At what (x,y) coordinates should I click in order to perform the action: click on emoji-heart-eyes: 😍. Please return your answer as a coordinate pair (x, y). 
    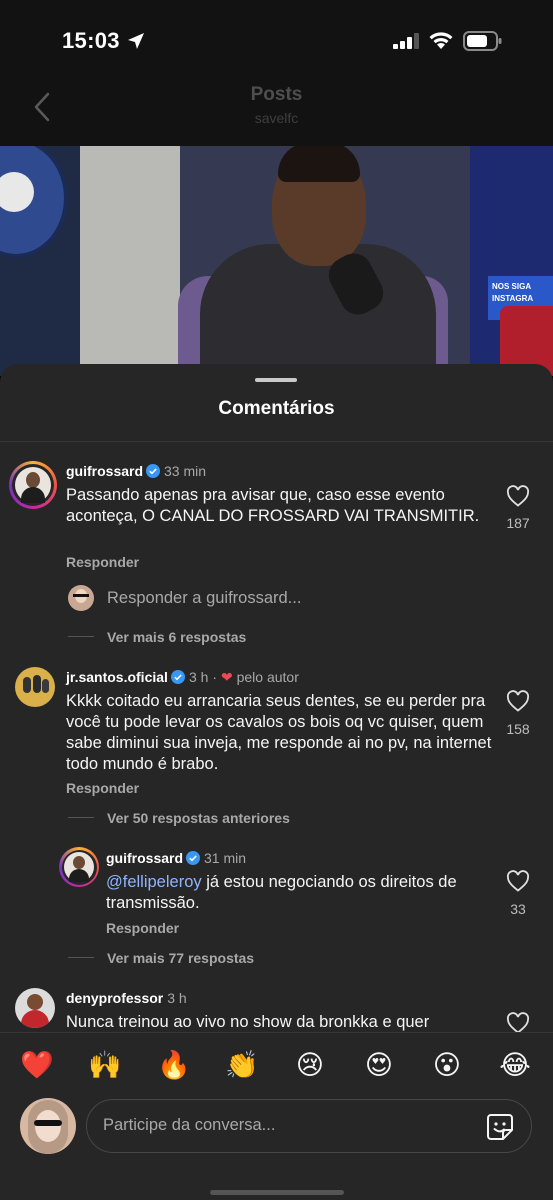
    Looking at the image, I should click on (379, 1065).